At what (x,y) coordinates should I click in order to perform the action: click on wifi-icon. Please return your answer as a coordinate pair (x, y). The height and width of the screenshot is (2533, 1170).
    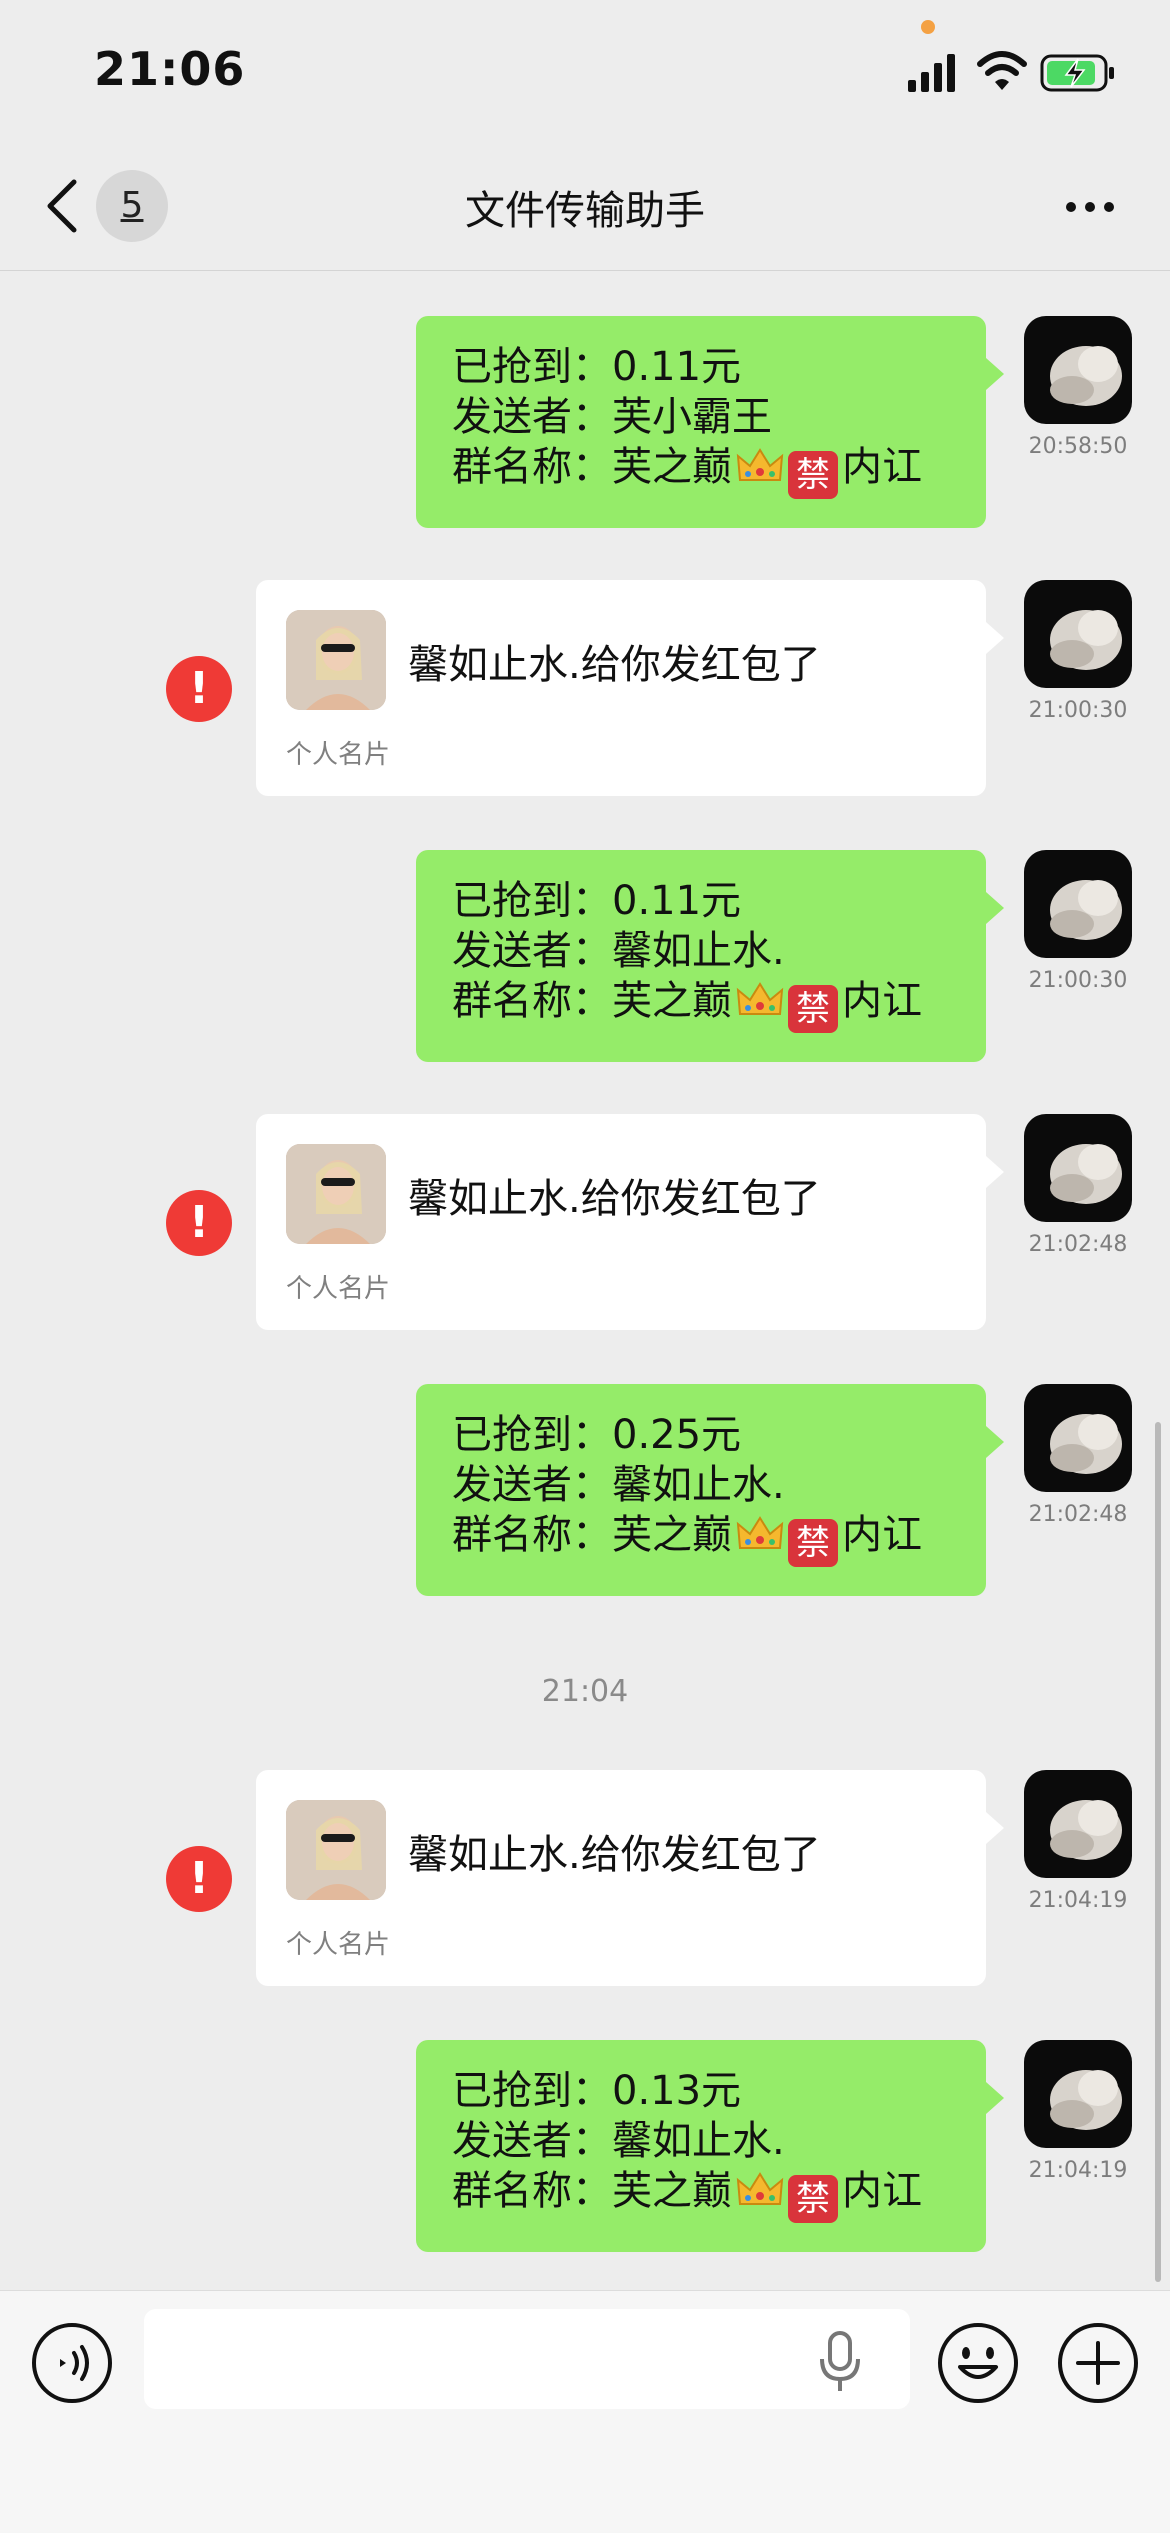
    Looking at the image, I should click on (1002, 70).